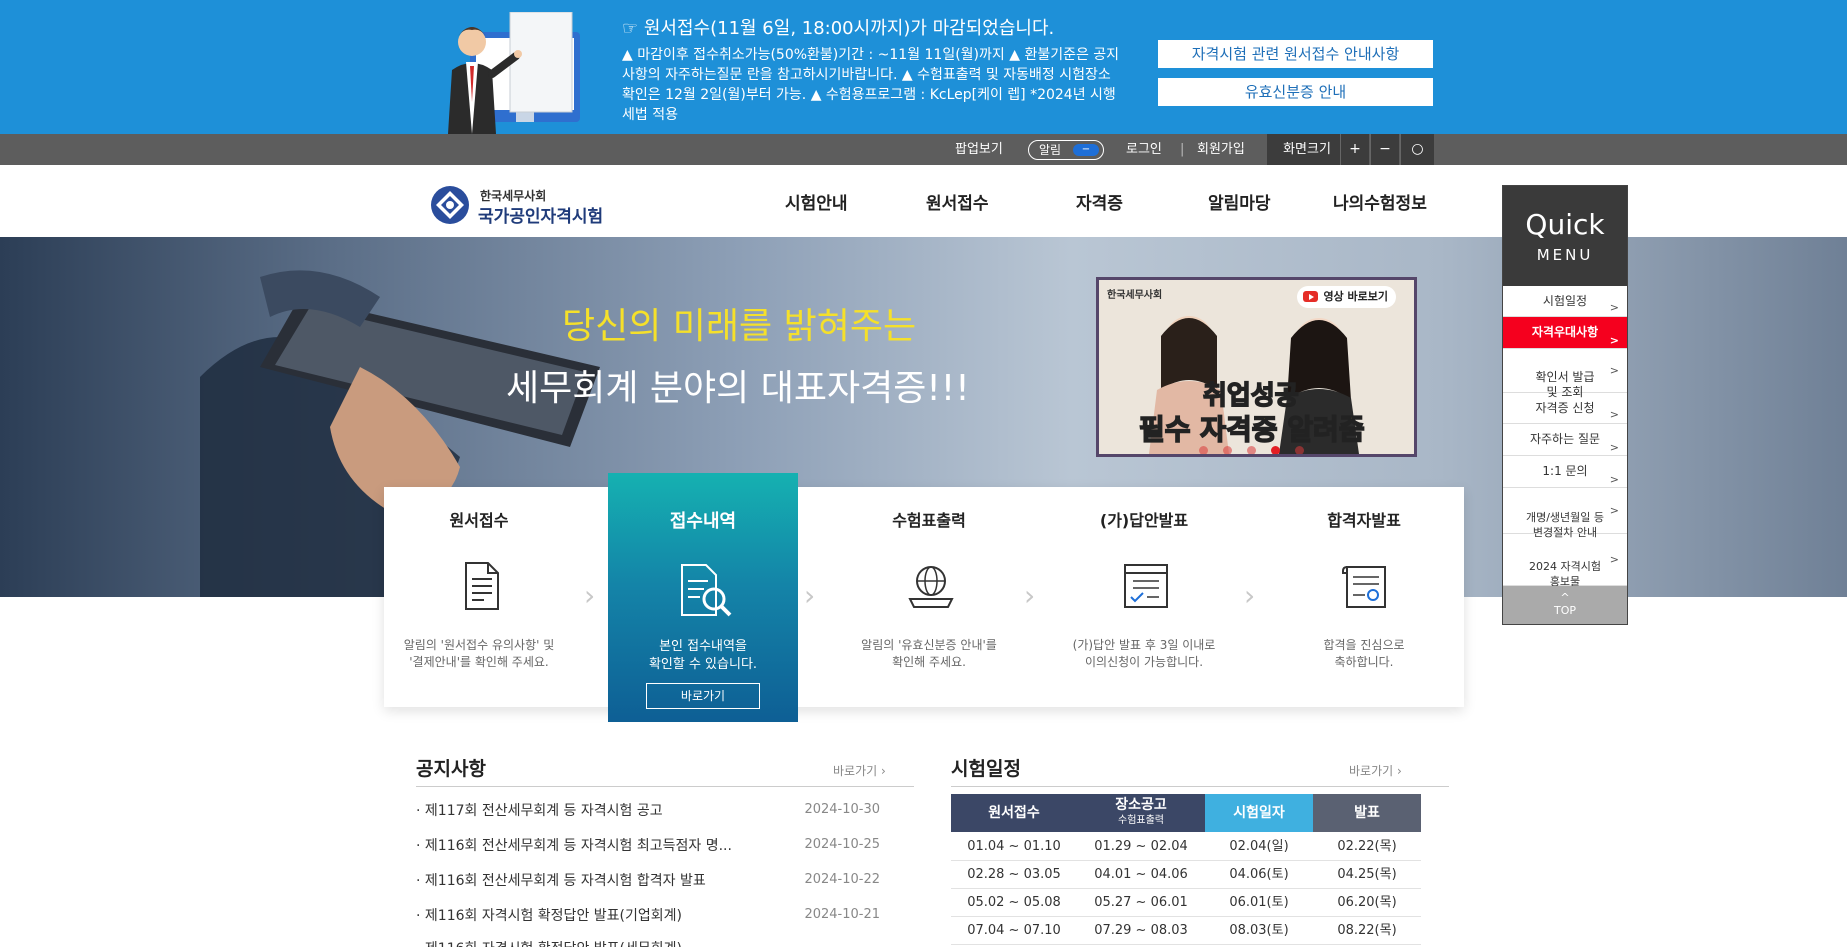 The width and height of the screenshot is (1847, 947). I want to click on schedule-more-link: 바로가기 ›, so click(1375, 770).